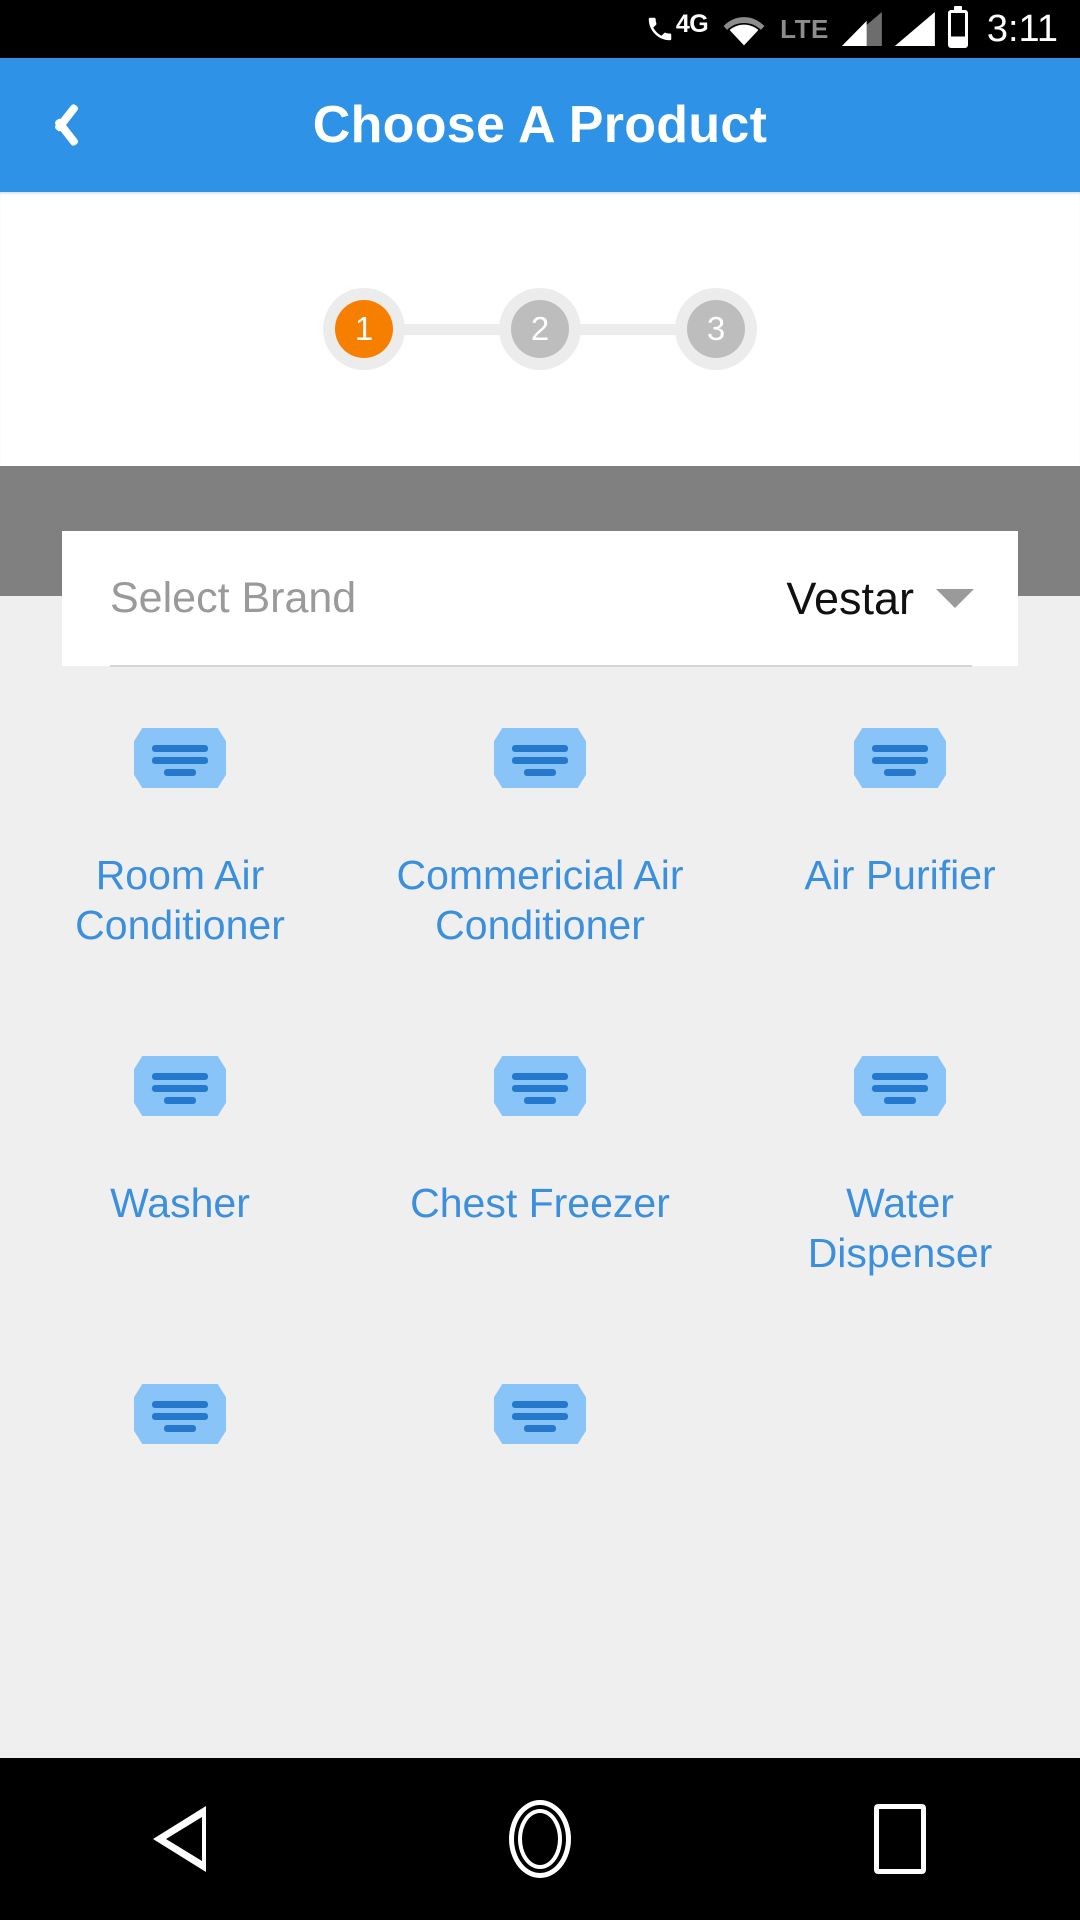 The image size is (1080, 1920). Describe the element at coordinates (541, 666) in the screenshot. I see `brand-select-underline` at that location.